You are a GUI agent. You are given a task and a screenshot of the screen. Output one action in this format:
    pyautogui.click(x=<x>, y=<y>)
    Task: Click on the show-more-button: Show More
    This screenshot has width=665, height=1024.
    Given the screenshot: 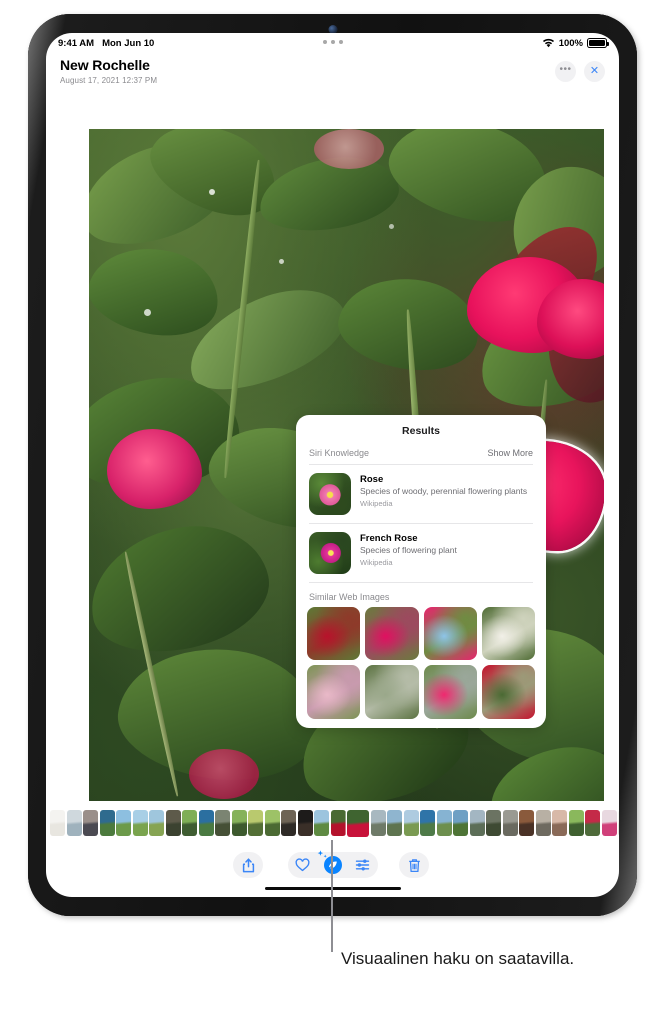 What is the action you would take?
    pyautogui.click(x=510, y=453)
    